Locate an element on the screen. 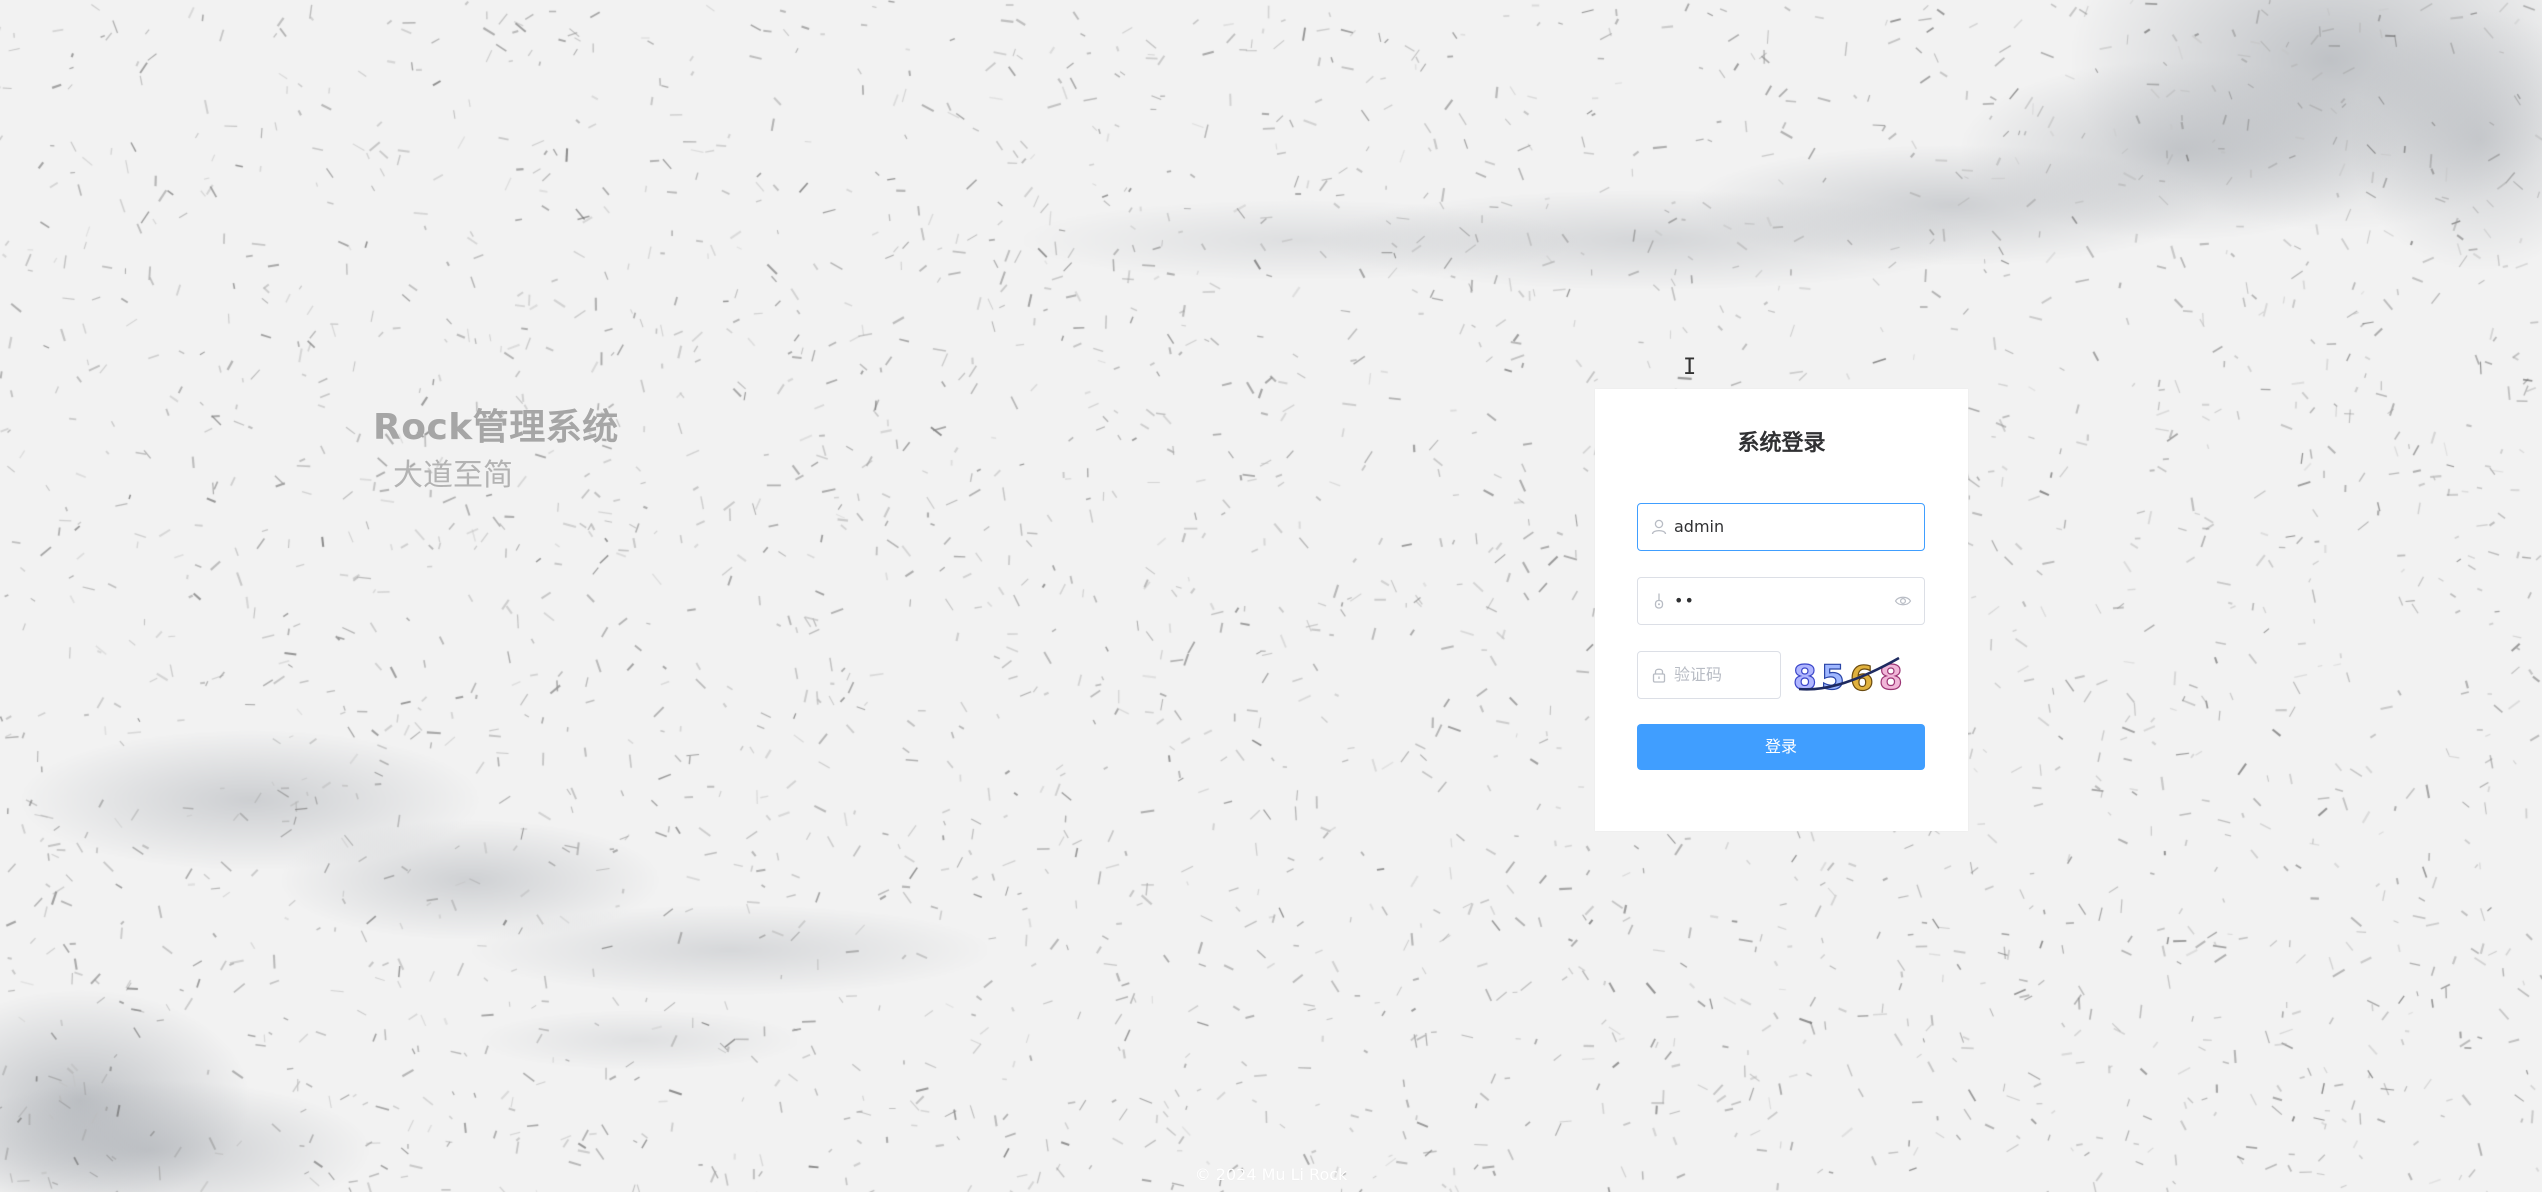 This screenshot has width=2542, height=1192. brand-subtitle: 大道至简 is located at coordinates (453, 475).